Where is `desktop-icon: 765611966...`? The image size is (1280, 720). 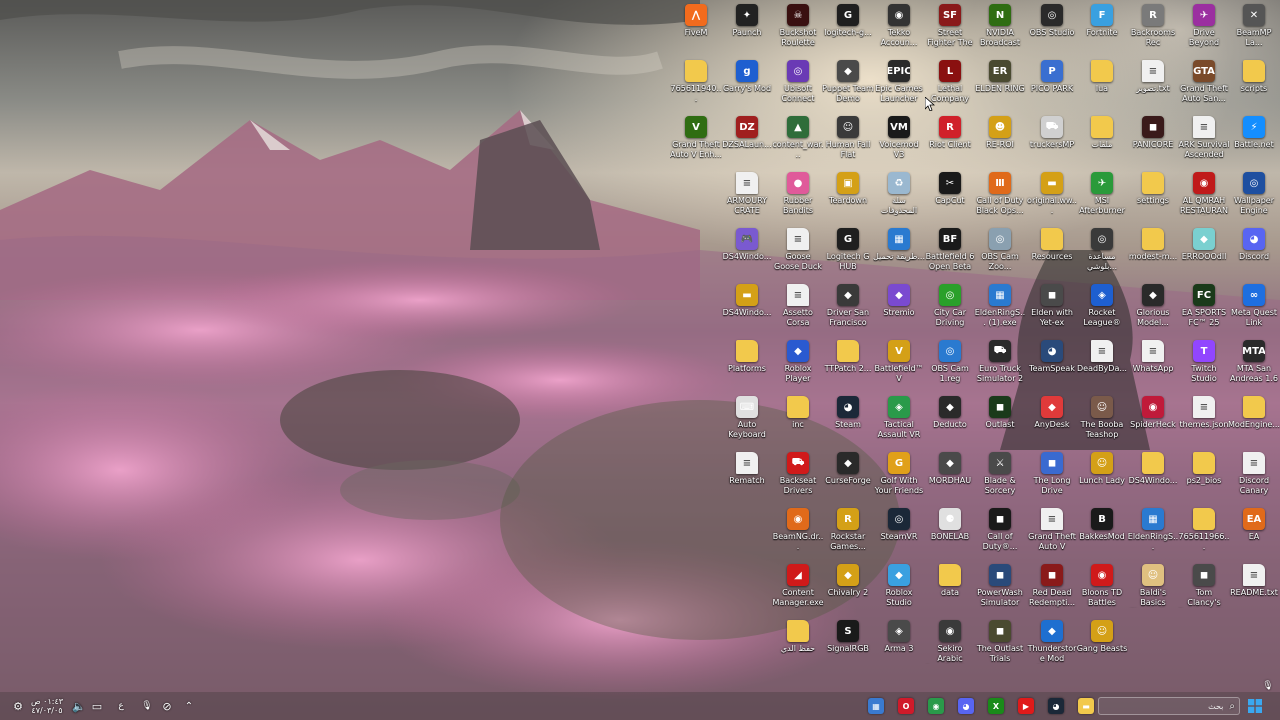 desktop-icon: 765611966... is located at coordinates (1204, 532).